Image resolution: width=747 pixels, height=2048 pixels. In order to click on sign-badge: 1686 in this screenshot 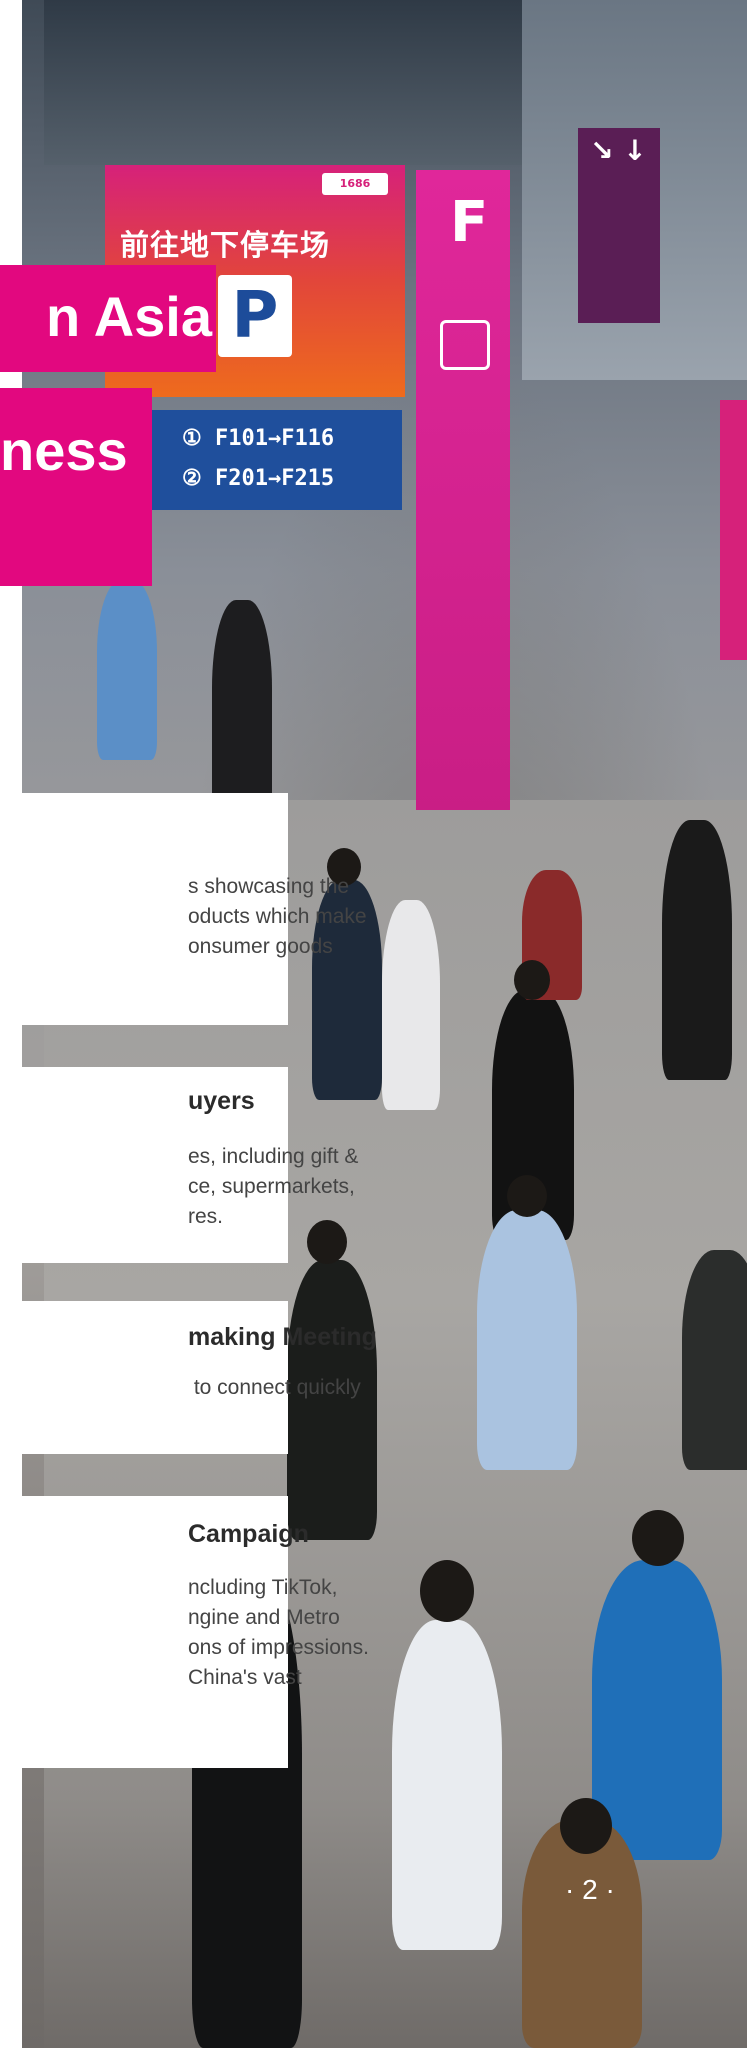, I will do `click(355, 184)`.